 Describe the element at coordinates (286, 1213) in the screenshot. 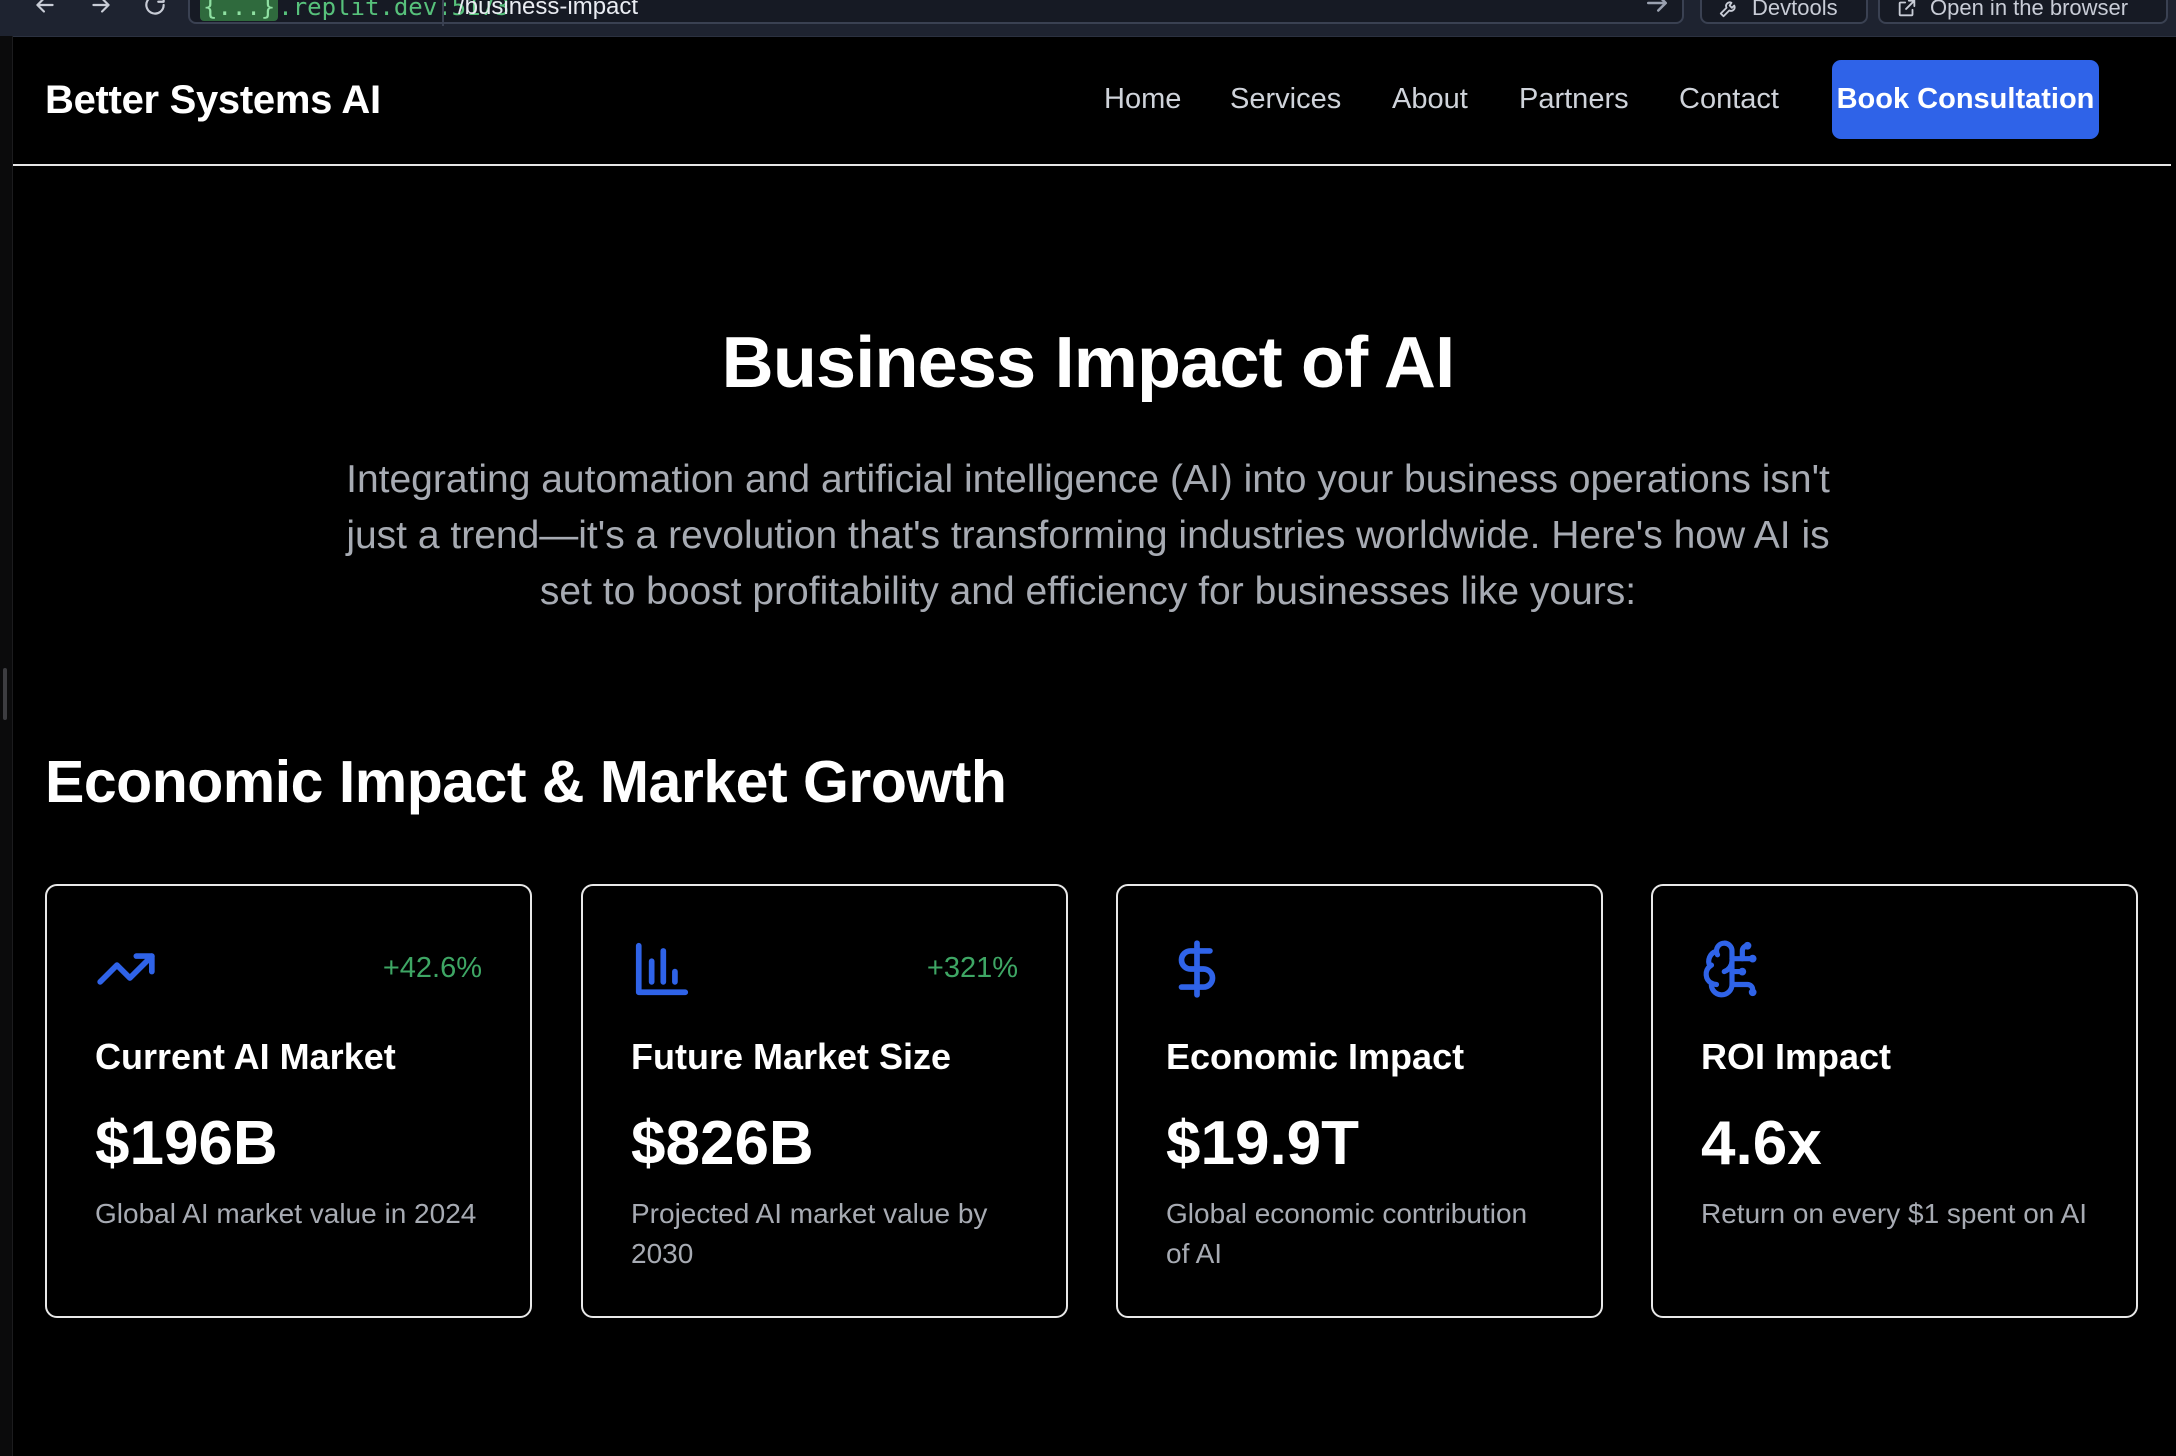

I see `card-description: Global AI market value in 2024` at that location.